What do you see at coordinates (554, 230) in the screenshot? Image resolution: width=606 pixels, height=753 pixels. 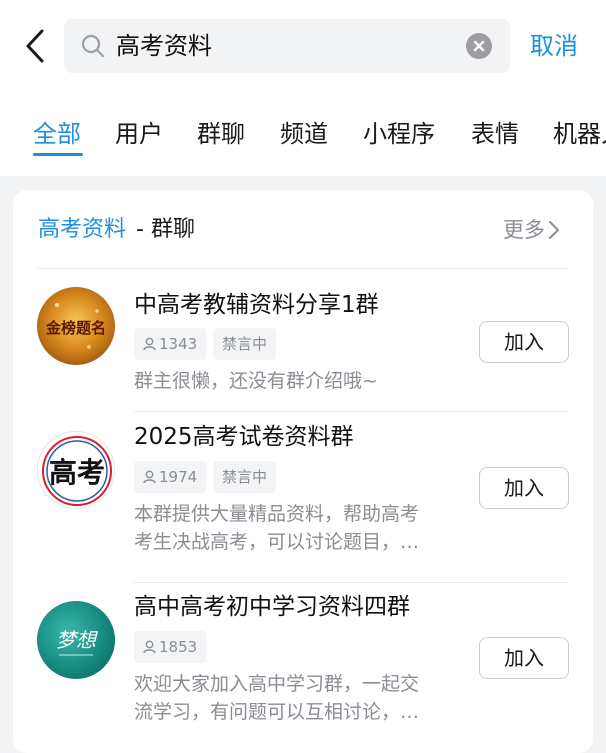 I see `chevron-right-icon` at bounding box center [554, 230].